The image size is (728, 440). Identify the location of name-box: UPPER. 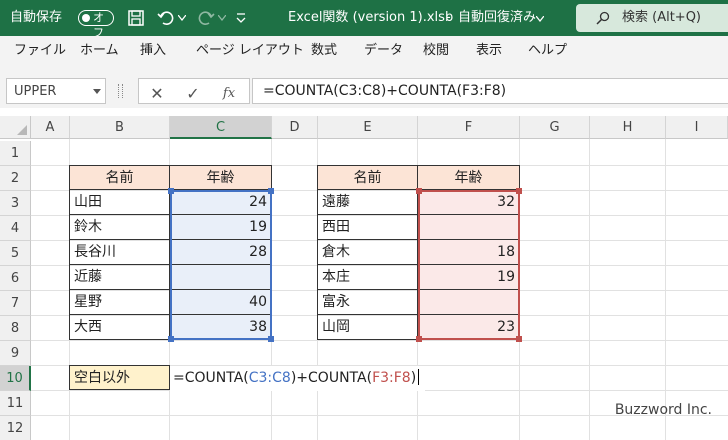
(56, 91).